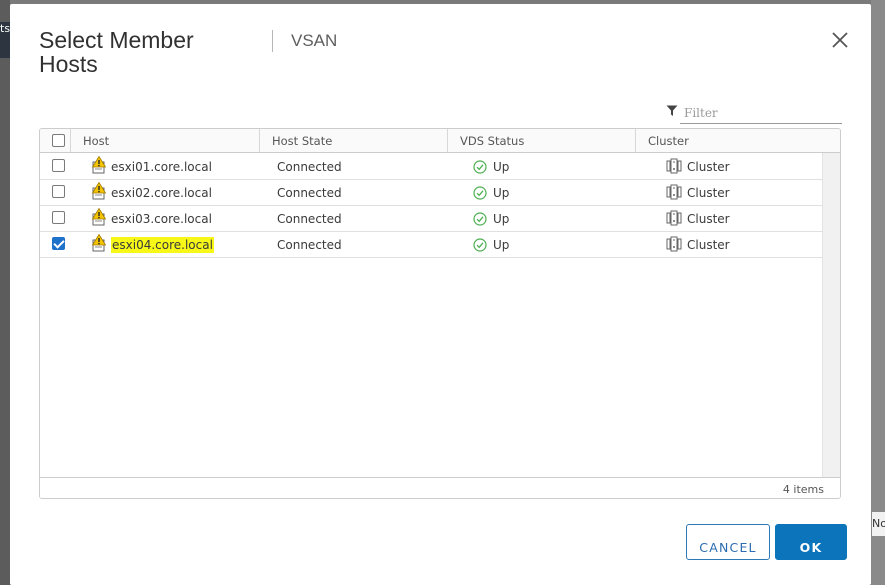  I want to click on filter-icon, so click(672, 110).